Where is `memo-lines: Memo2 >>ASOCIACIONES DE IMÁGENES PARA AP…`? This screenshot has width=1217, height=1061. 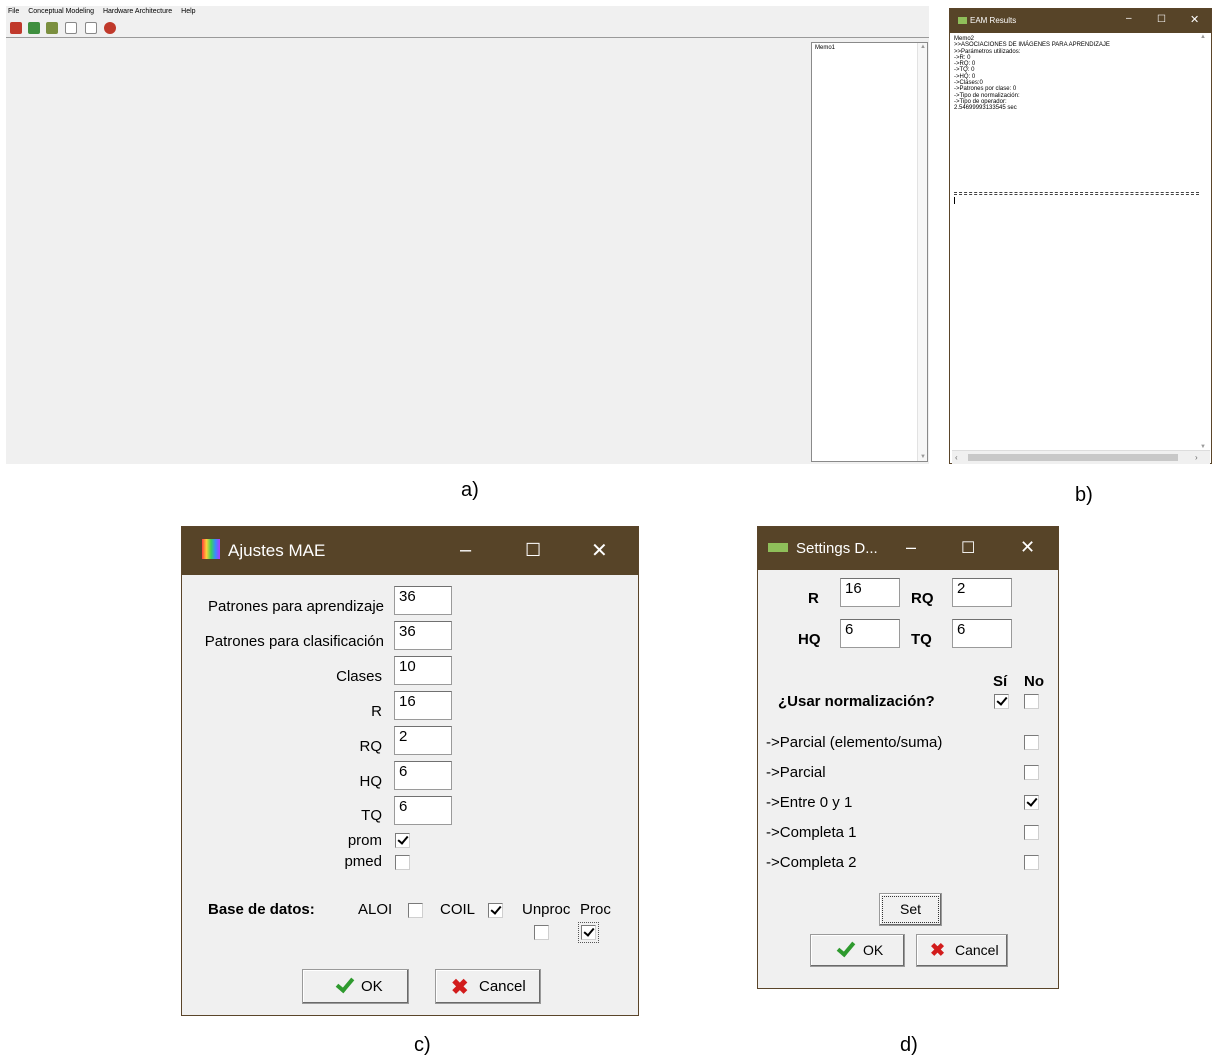 memo-lines: Memo2 >>ASOCIACIONES DE IMÁGENES PARA AP… is located at coordinates (1032, 74).